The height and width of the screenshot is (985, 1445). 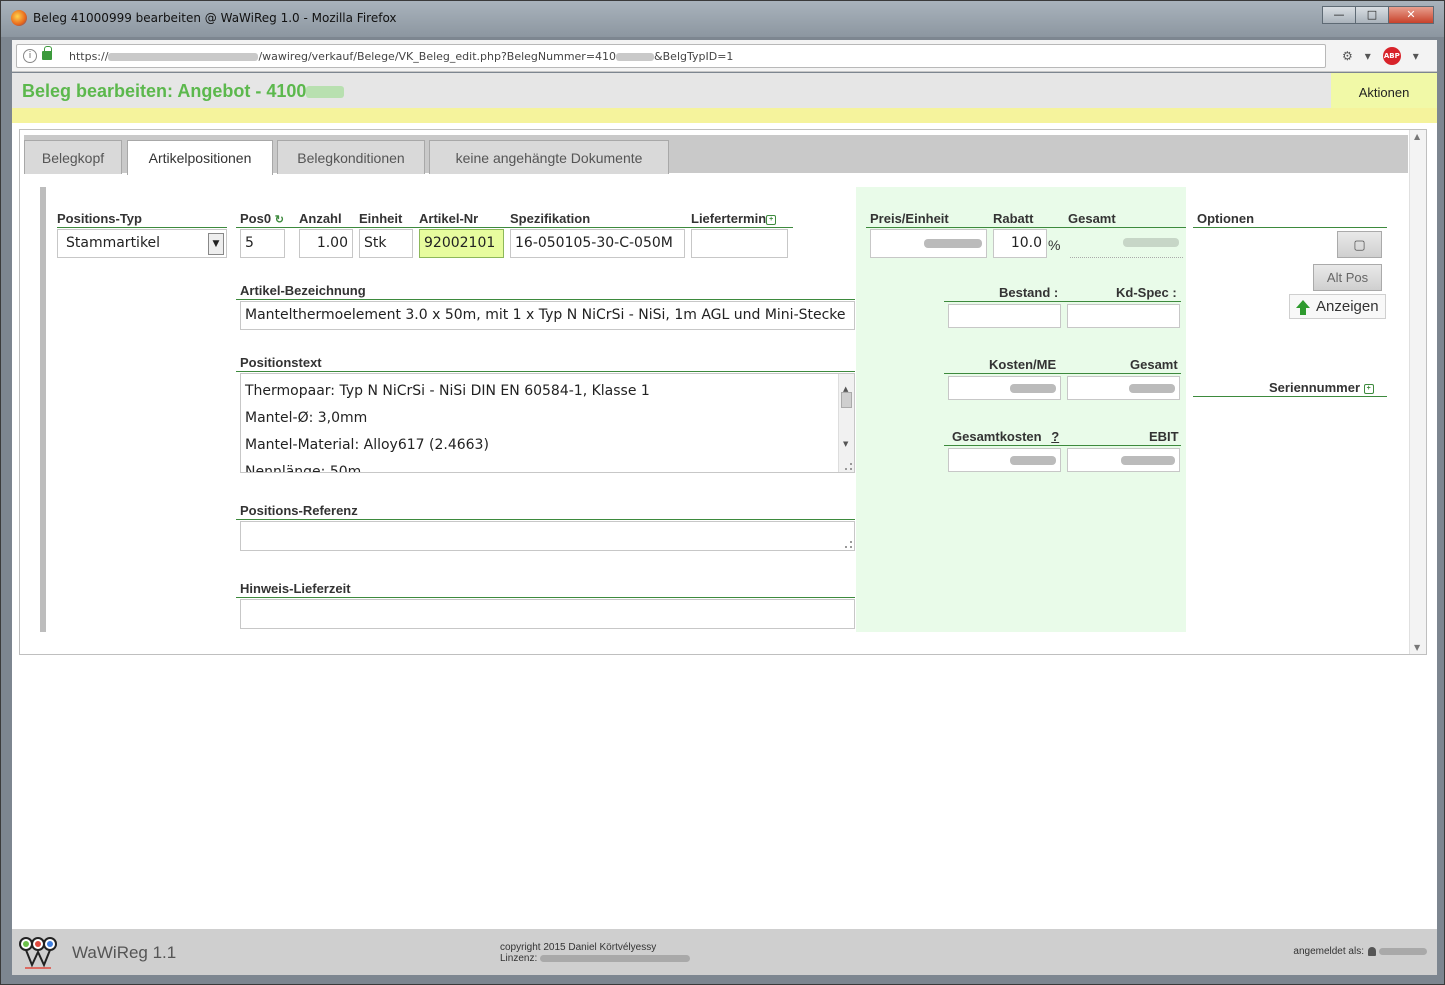 I want to click on page-scrollbar: ▲ ▼, so click(x=1417, y=392).